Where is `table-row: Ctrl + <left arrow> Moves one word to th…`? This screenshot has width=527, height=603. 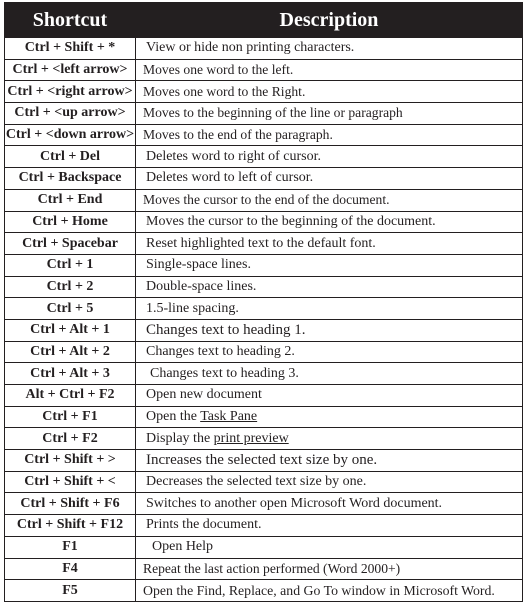
table-row: Ctrl + <left arrow> Moves one word to th… is located at coordinates (263, 70).